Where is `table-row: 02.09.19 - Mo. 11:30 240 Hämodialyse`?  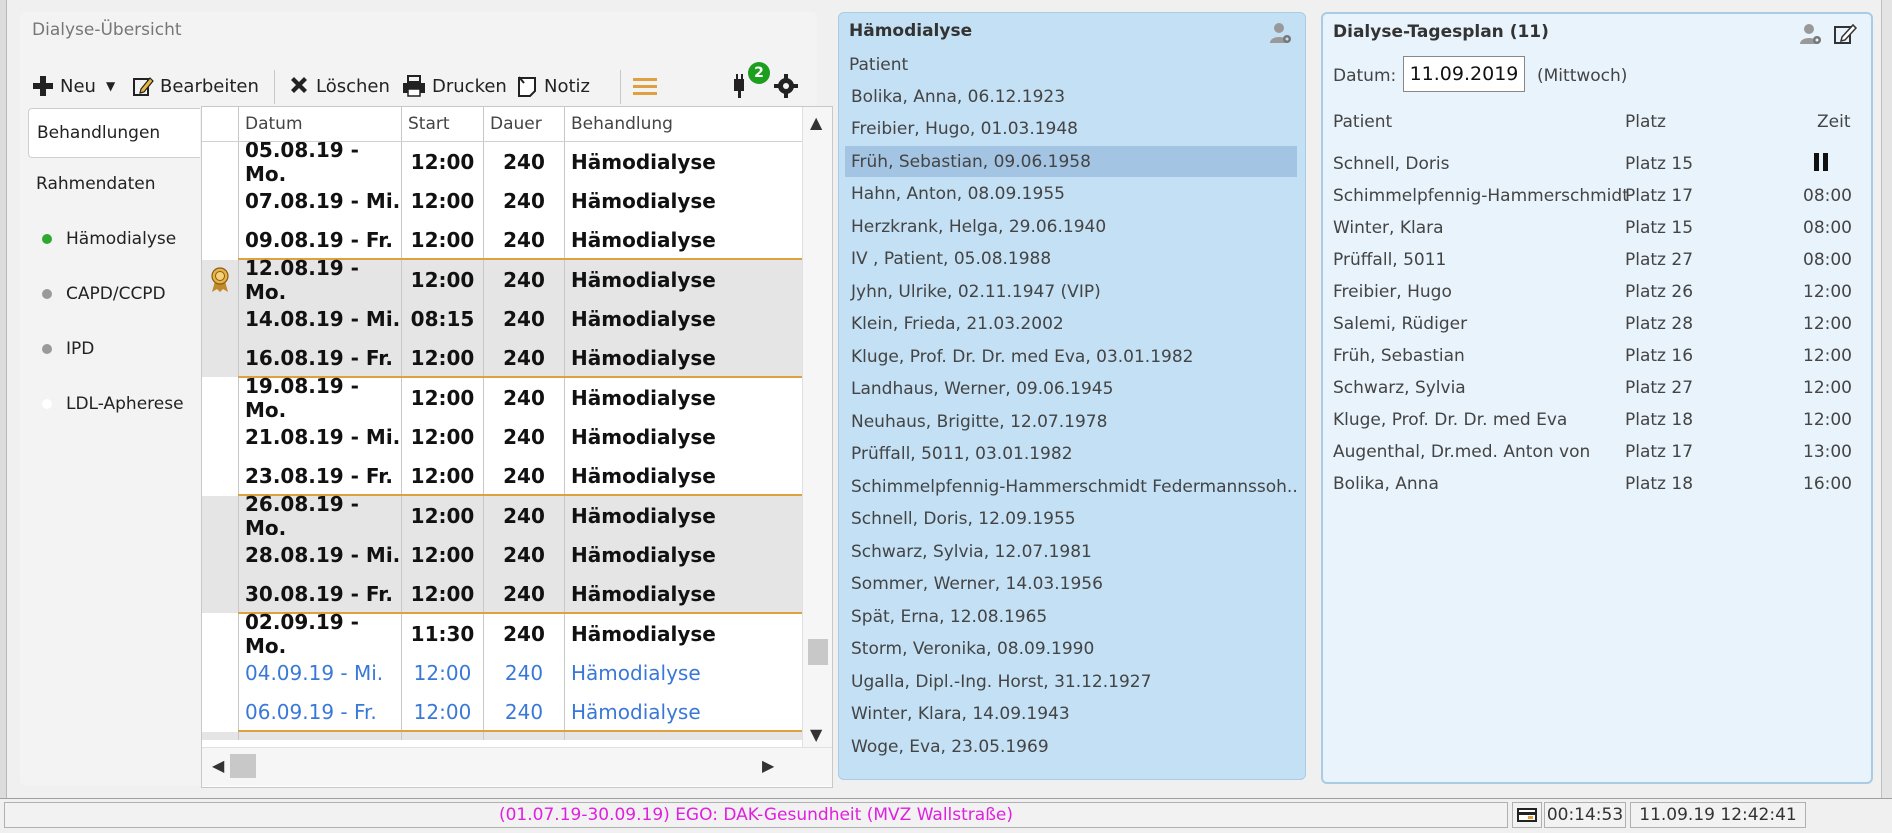 table-row: 02.09.19 - Mo. 11:30 240 Hämodialyse is located at coordinates (502, 634).